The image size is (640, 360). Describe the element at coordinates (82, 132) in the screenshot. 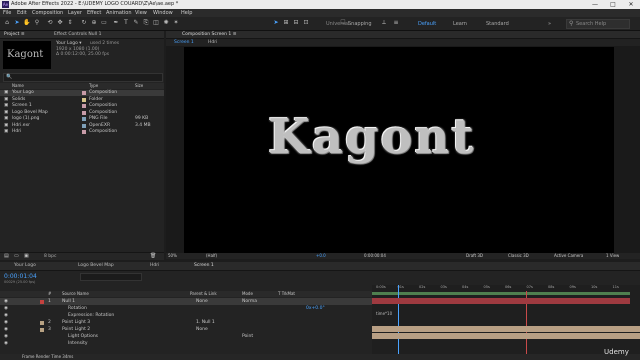

I see `project-item: ▣ Hdri Composition` at that location.